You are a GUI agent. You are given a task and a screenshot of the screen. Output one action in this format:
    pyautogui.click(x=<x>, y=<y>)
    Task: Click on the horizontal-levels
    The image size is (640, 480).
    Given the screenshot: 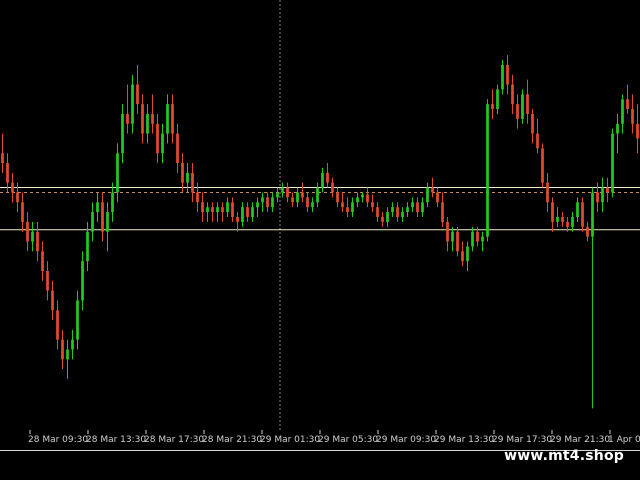 What is the action you would take?
    pyautogui.click(x=320, y=209)
    